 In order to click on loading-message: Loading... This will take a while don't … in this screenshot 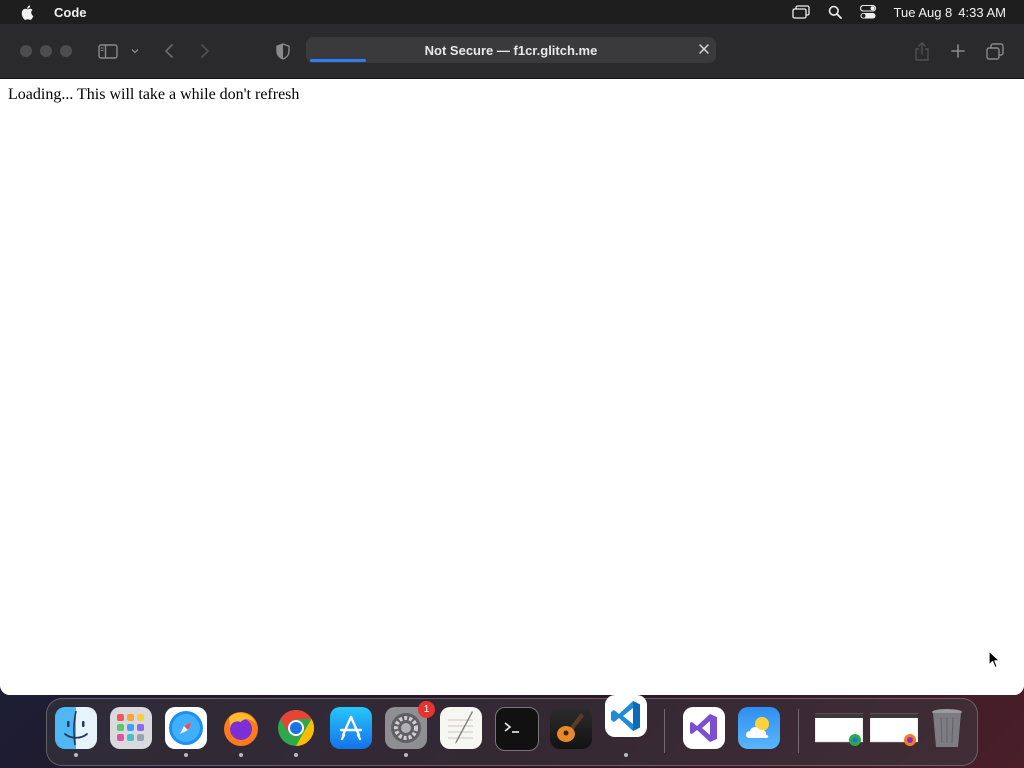, I will do `click(154, 94)`.